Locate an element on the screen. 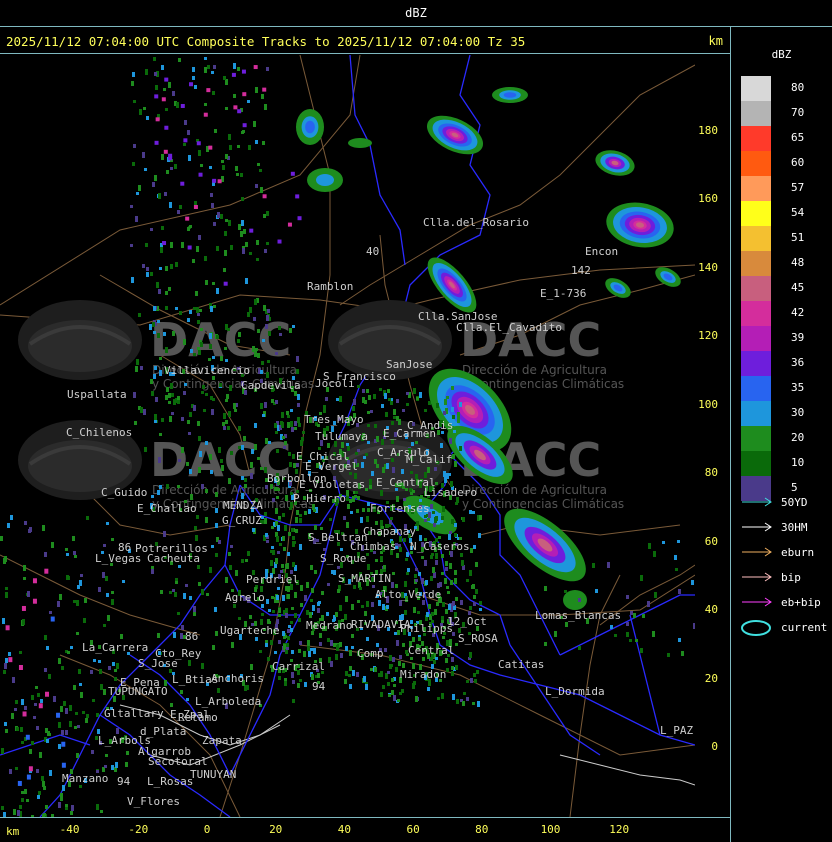 Image resolution: width=832 pixels, height=842 pixels. place-label: Capdevila is located at coordinates (271, 385).